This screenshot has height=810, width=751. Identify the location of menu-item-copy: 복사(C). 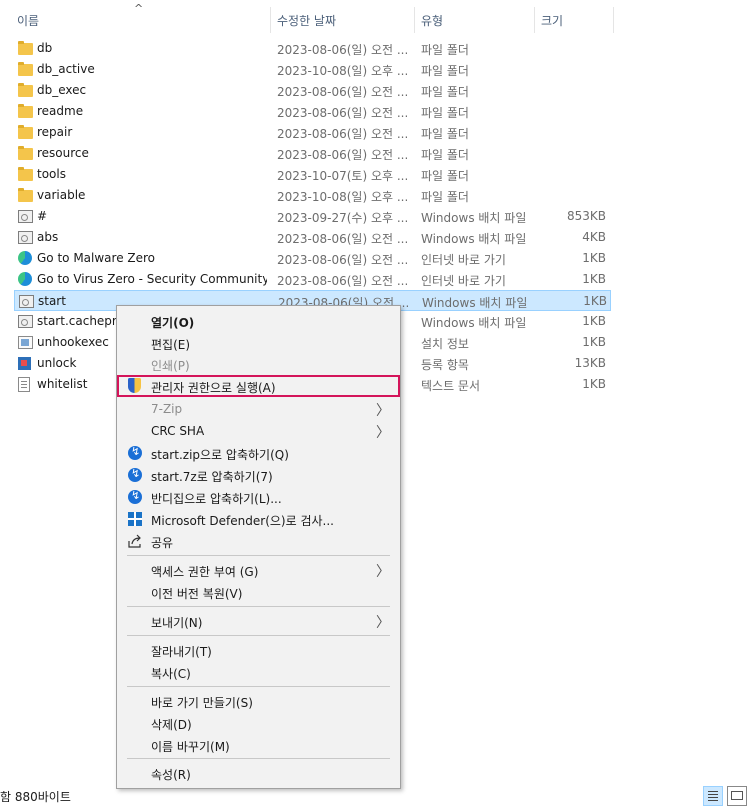
(258, 672).